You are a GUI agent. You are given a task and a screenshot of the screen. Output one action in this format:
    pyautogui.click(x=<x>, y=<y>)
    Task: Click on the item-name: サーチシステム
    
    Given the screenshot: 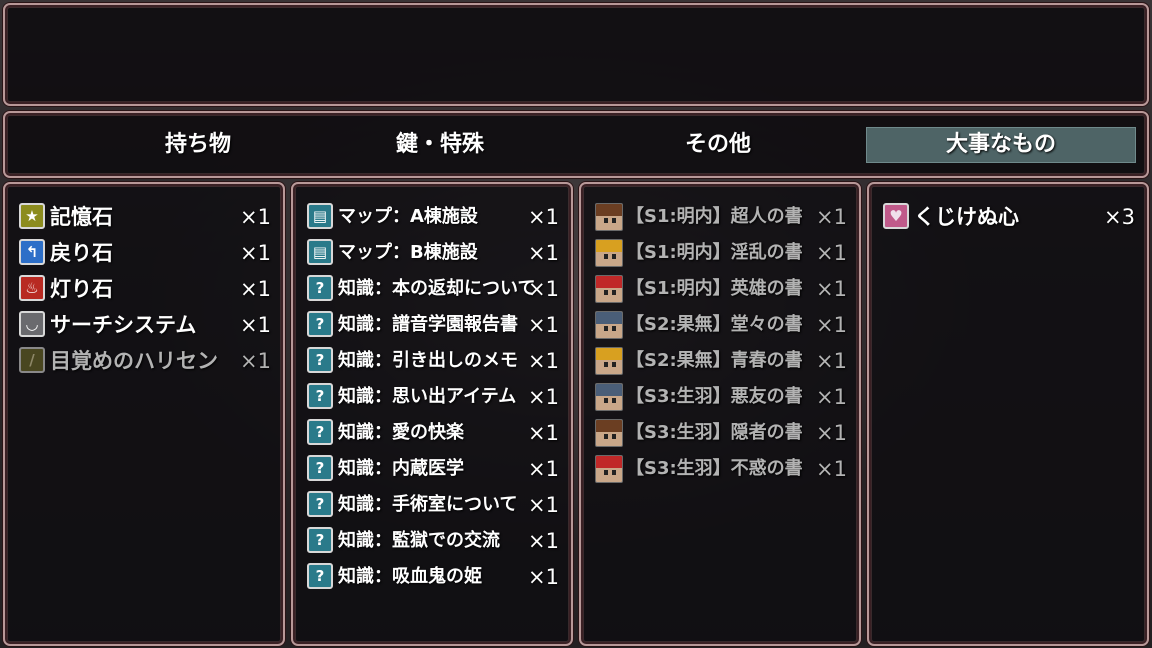 What is the action you would take?
    pyautogui.click(x=123, y=325)
    